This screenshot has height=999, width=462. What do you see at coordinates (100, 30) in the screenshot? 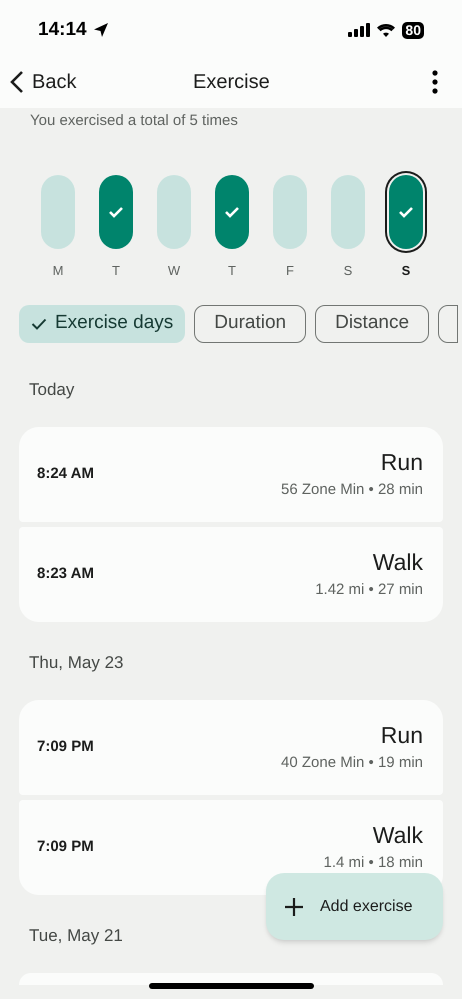
I see `location-icon` at bounding box center [100, 30].